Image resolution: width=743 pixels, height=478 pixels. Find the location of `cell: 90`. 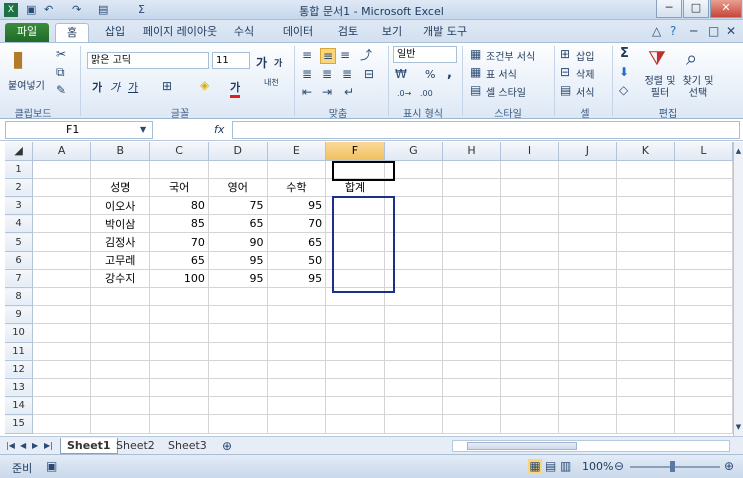

cell: 90 is located at coordinates (238, 242).